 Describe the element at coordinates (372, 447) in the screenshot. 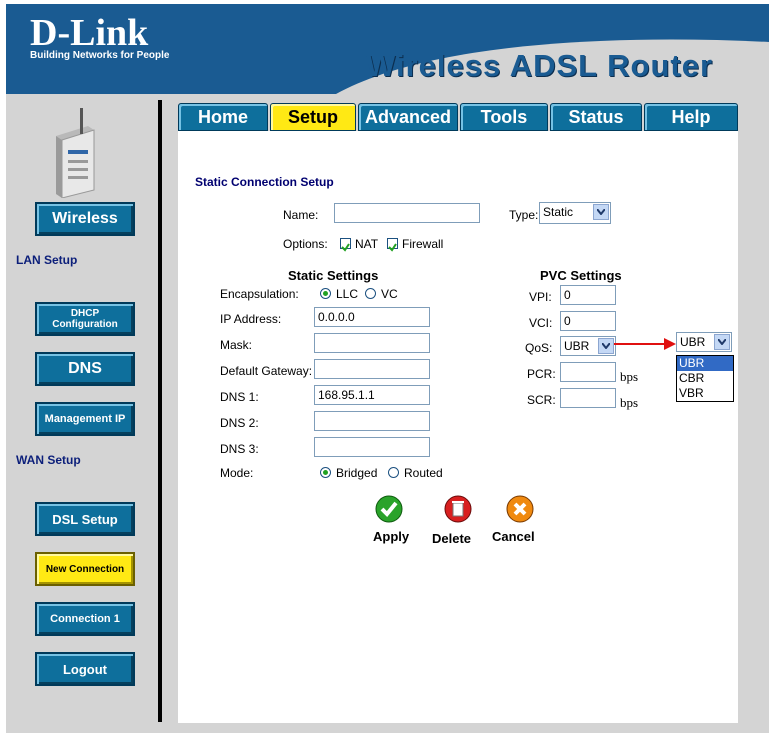

I see `dns3-input` at that location.